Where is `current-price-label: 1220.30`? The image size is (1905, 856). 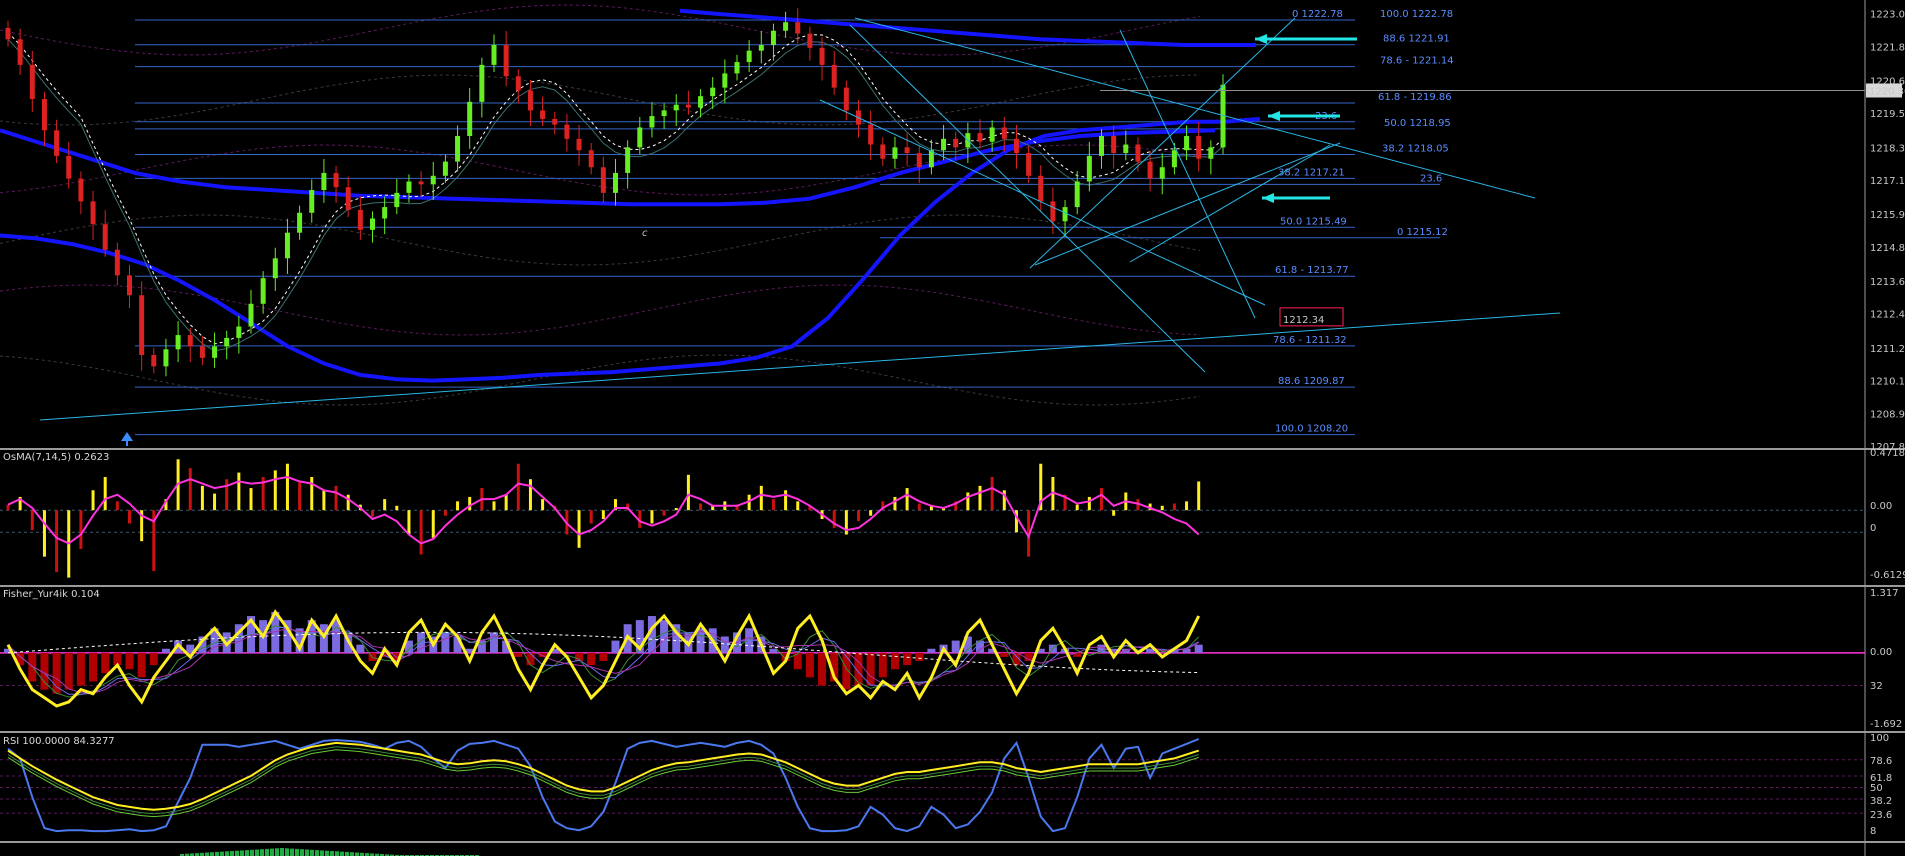
current-price-label: 1220.30 is located at coordinates (1887, 91).